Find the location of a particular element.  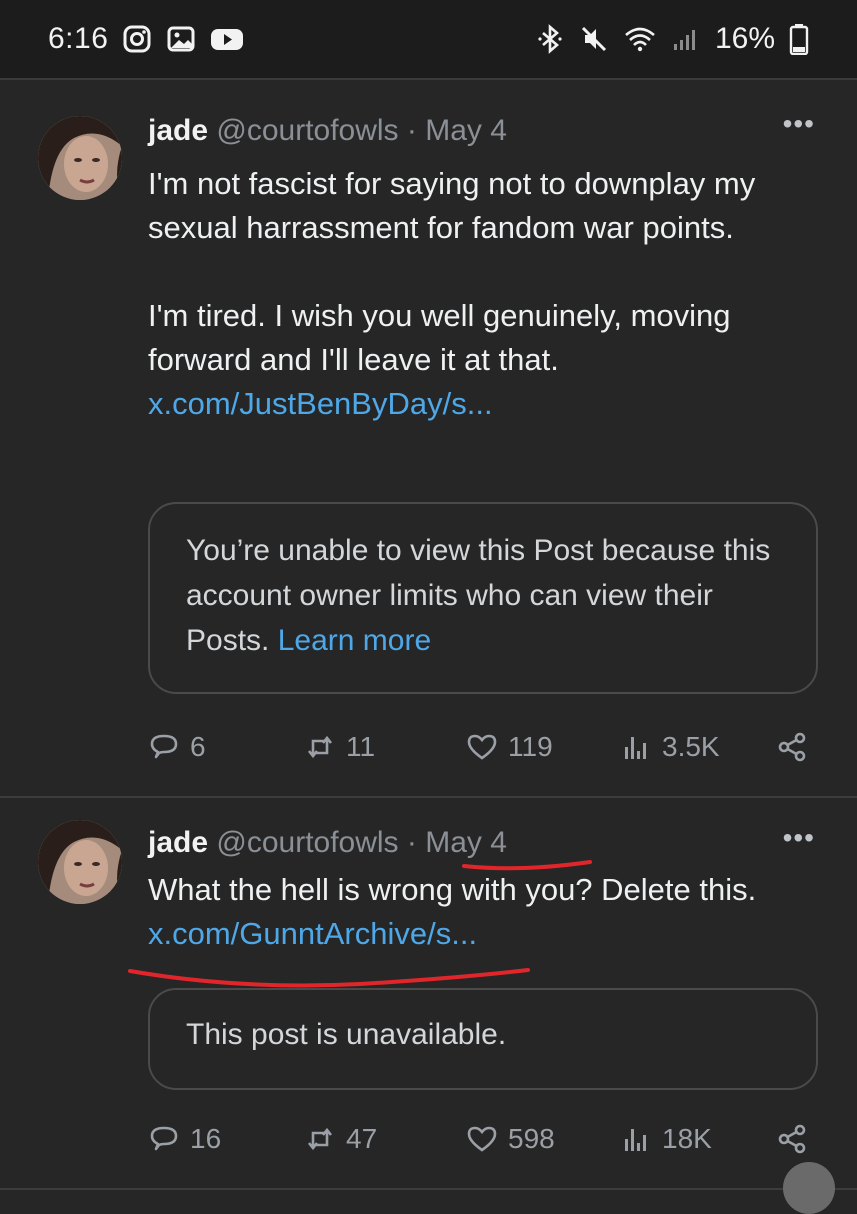

signal-icon is located at coordinates (684, 40).